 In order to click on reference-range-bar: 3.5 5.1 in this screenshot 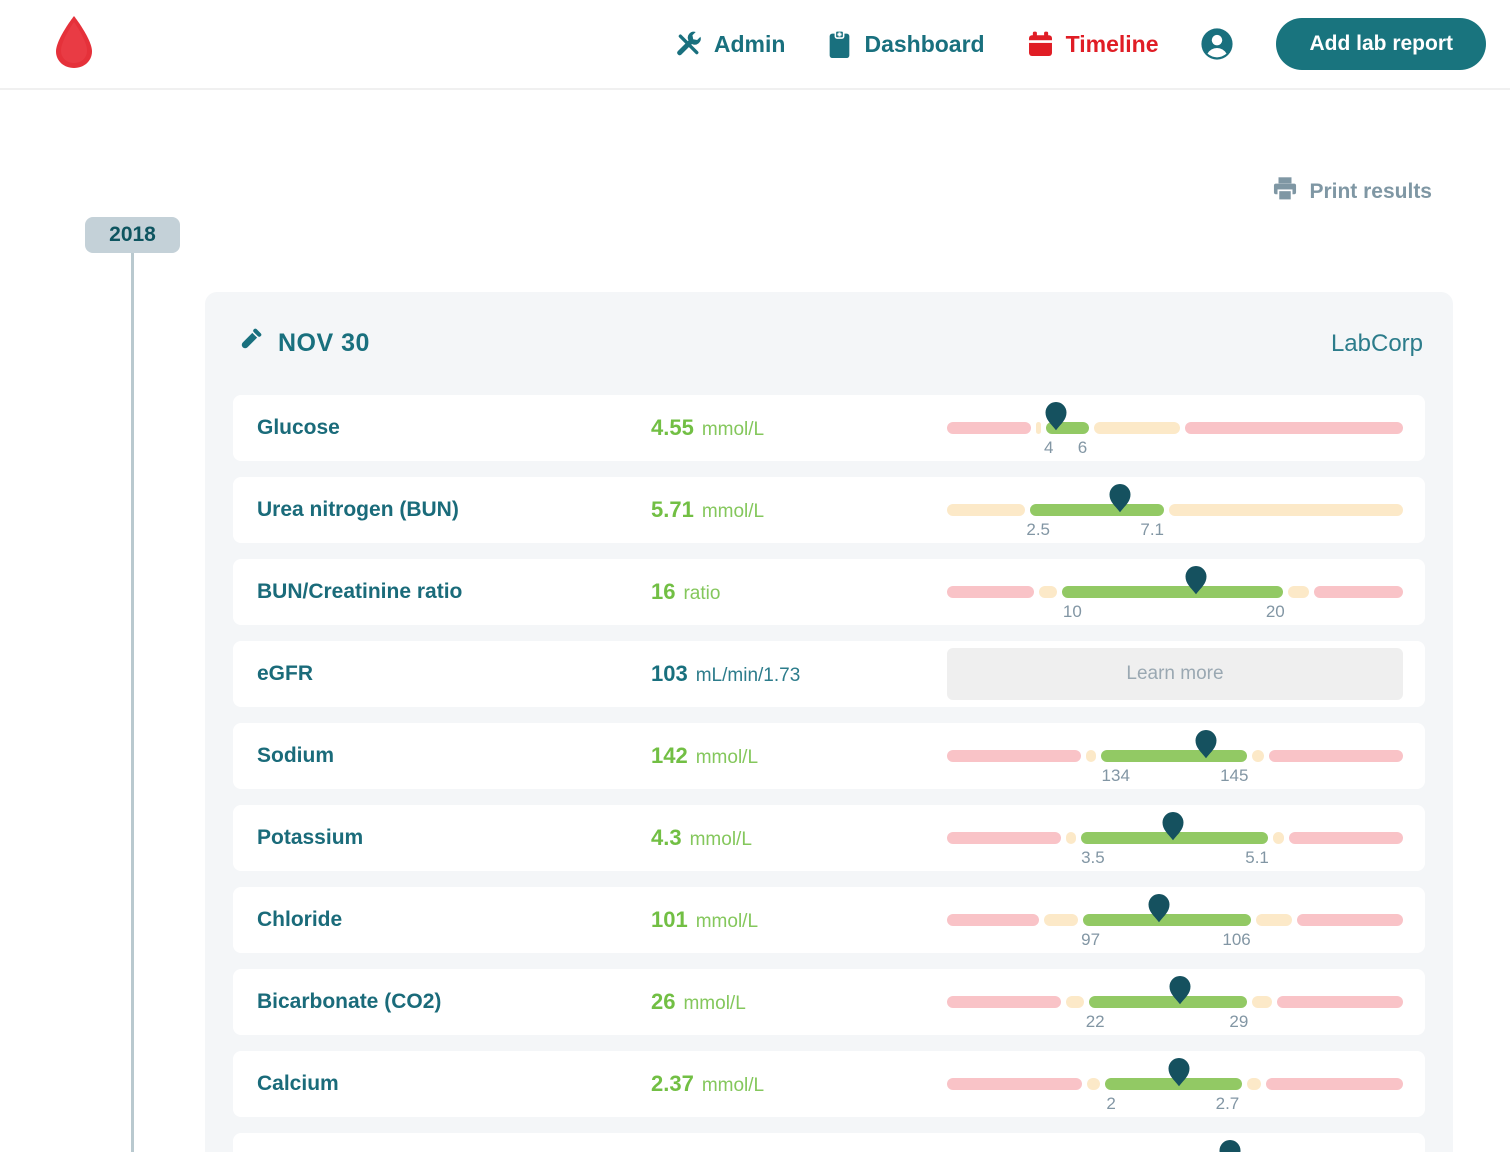, I will do `click(1175, 839)`.